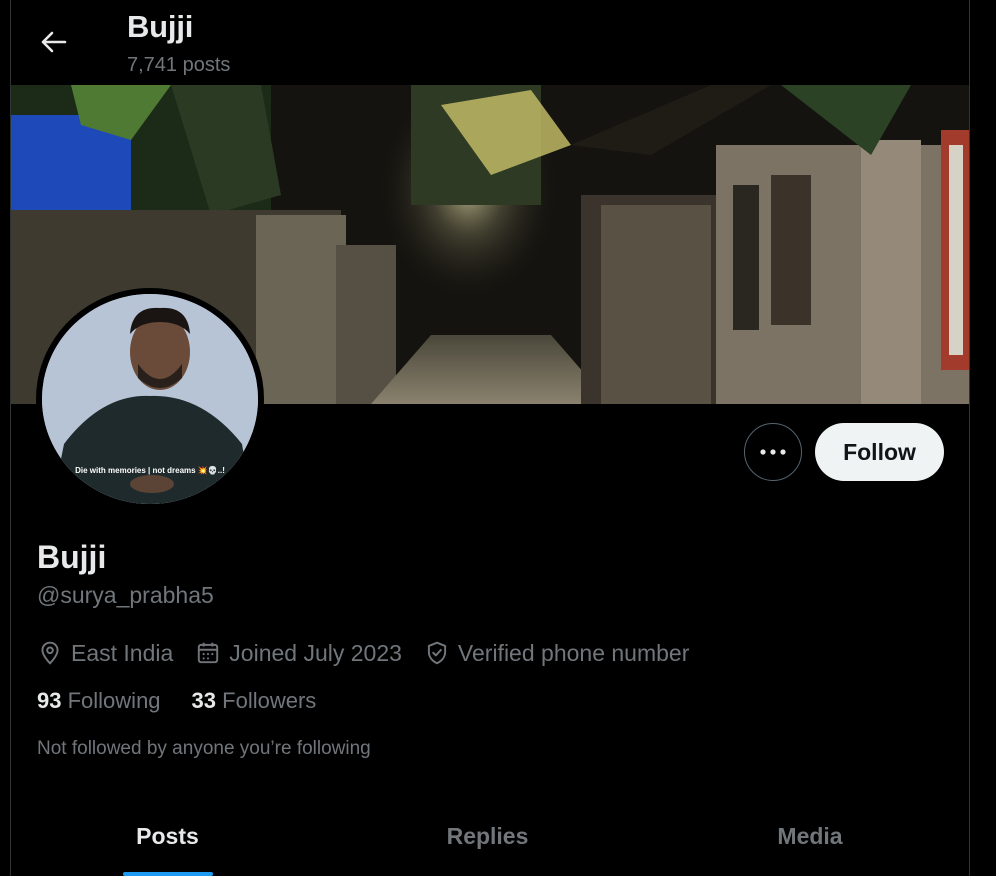 The height and width of the screenshot is (876, 996). Describe the element at coordinates (150, 470) in the screenshot. I see `avatar-caption: Die with memories | not dreams 💥💀..!` at that location.